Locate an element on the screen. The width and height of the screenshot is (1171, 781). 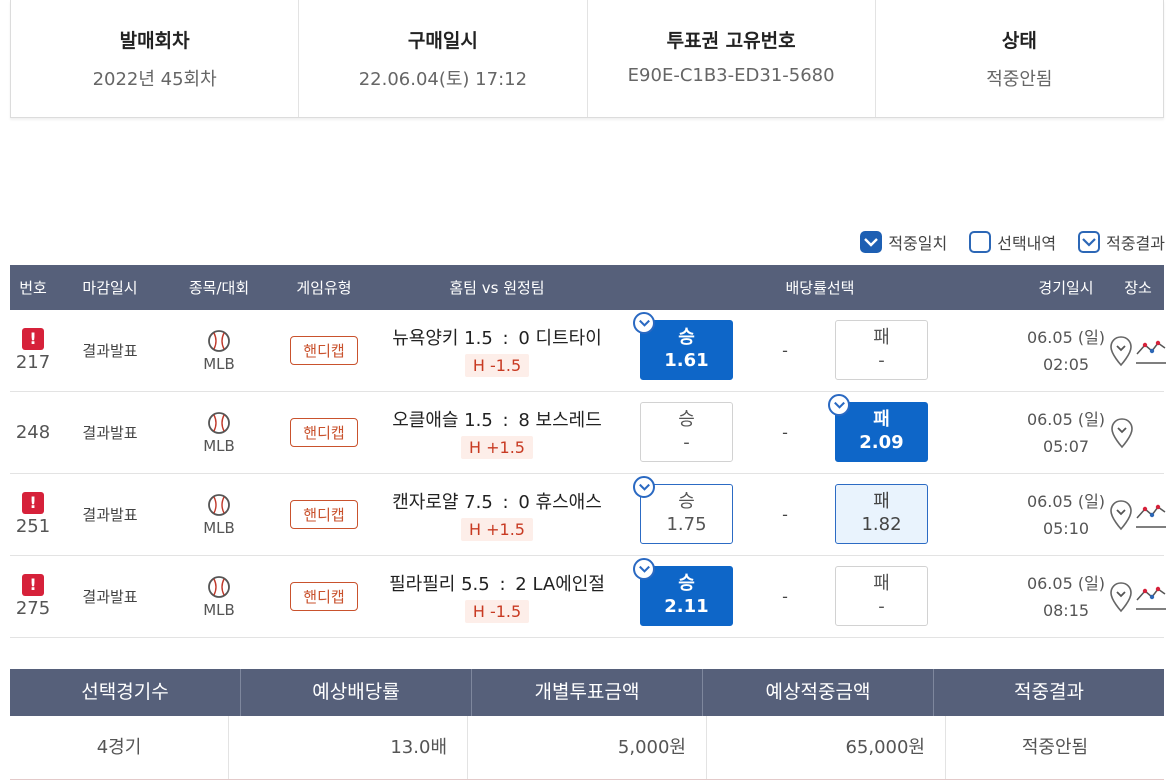
match-teams: 뉴욕양키 1.5 : 0 디트타이 is located at coordinates (497, 338).